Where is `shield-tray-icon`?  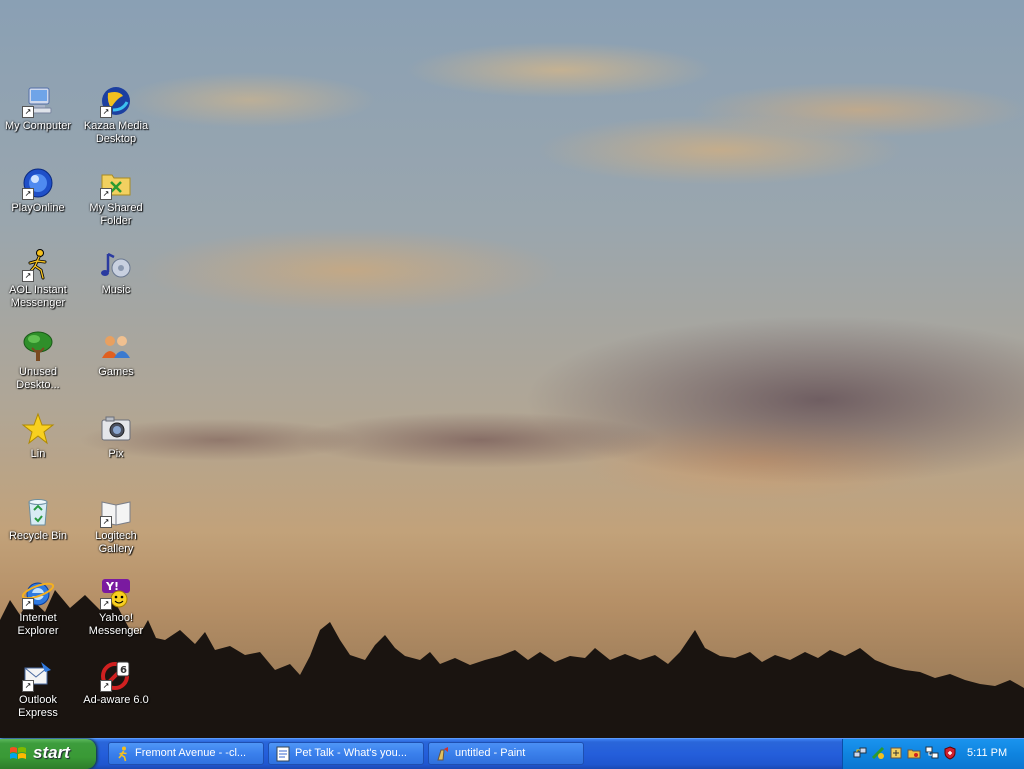 shield-tray-icon is located at coordinates (950, 753).